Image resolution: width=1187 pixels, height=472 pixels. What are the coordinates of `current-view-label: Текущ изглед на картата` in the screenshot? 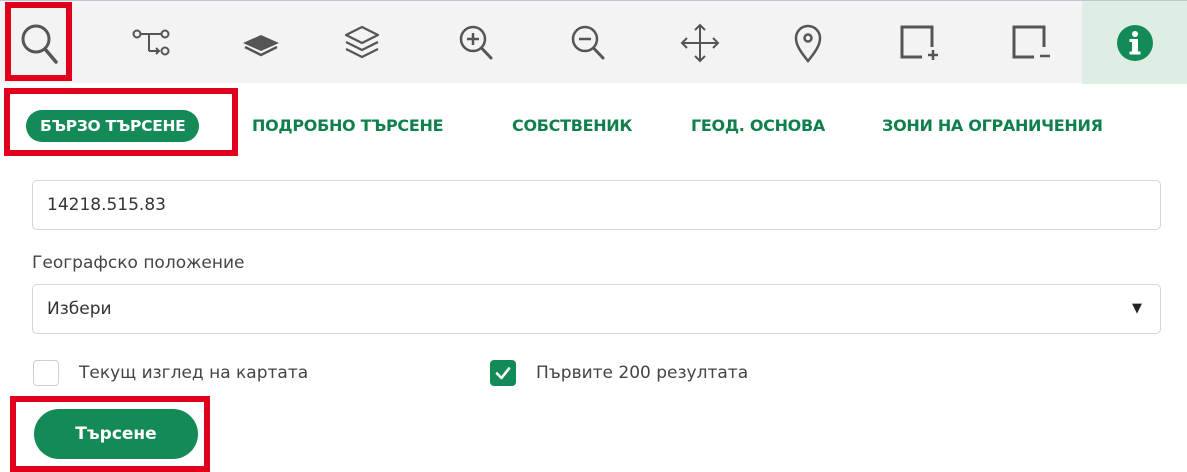 It's located at (194, 373).